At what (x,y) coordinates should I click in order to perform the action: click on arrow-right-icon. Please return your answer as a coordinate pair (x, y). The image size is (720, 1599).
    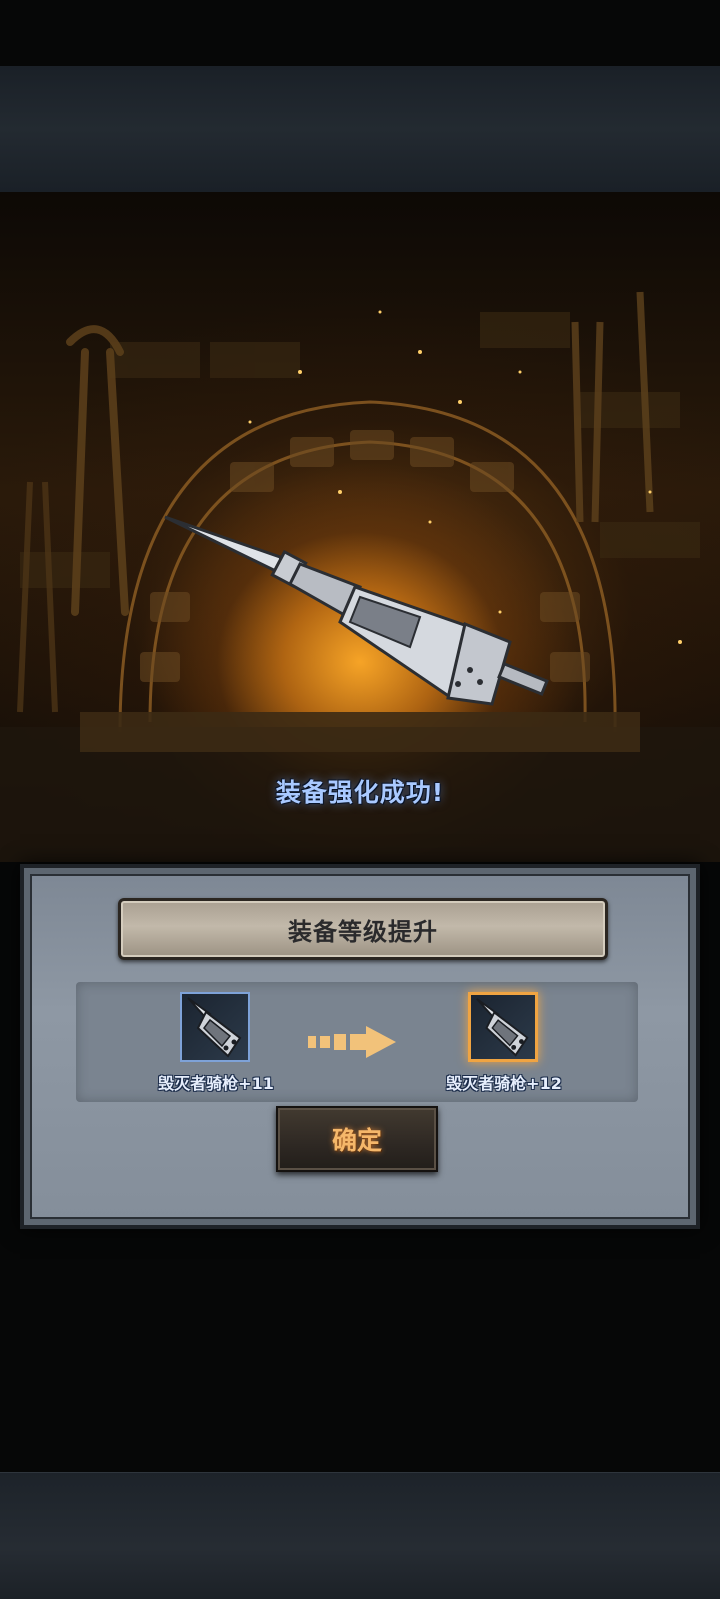
    Looking at the image, I should click on (352, 1042).